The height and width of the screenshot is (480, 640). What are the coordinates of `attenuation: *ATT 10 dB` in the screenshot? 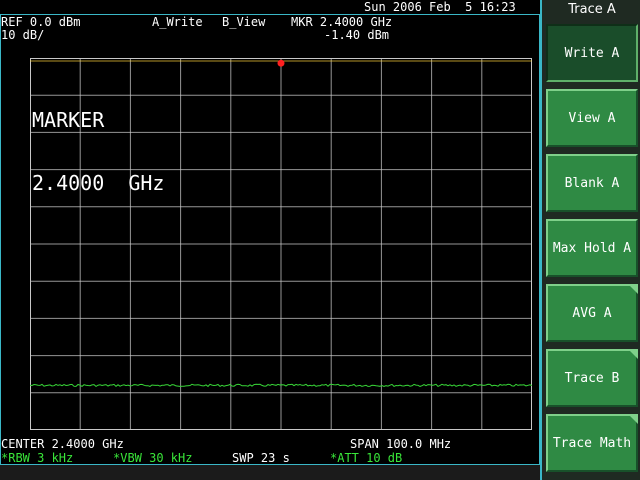 It's located at (366, 458).